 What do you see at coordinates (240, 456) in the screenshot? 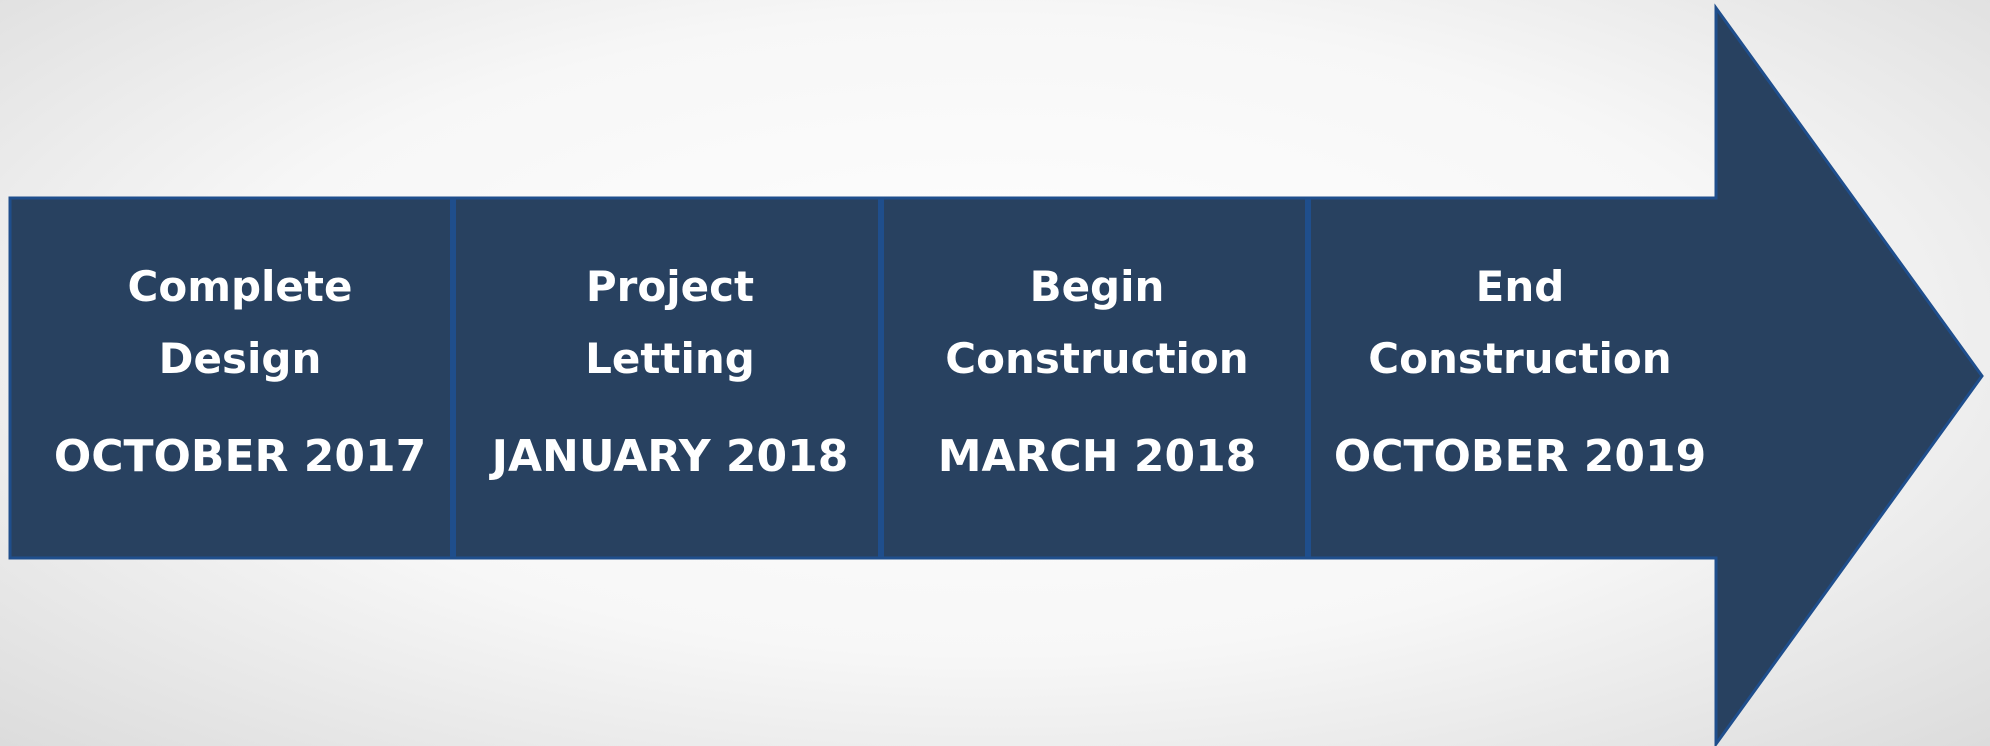
I see `milestone-date: OCTOBER 2017` at bounding box center [240, 456].